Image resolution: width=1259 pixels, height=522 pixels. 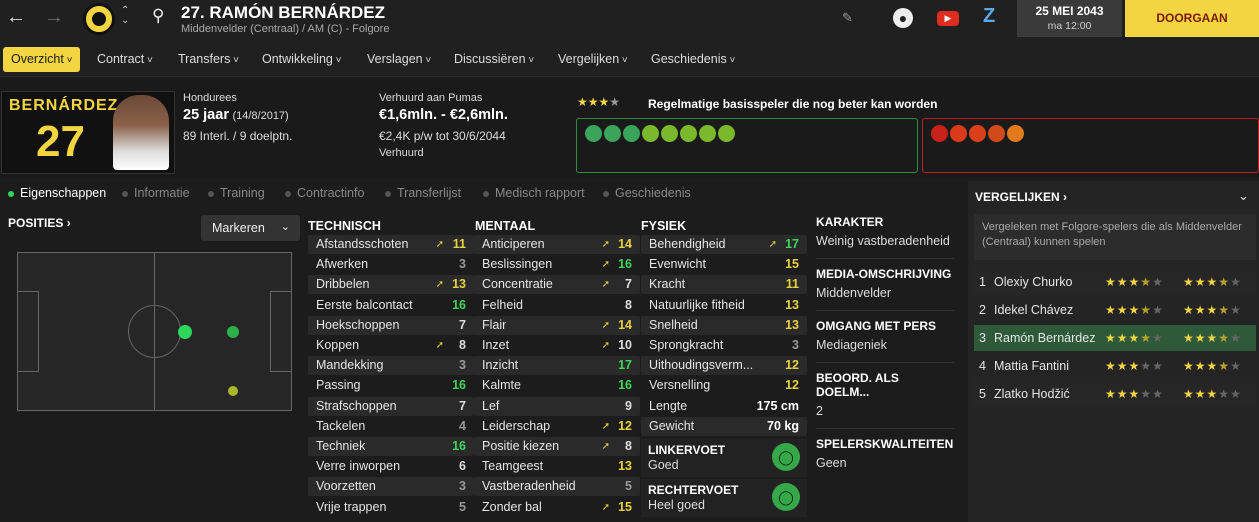 I want to click on subtab-3: Contractinfo, so click(x=324, y=193).